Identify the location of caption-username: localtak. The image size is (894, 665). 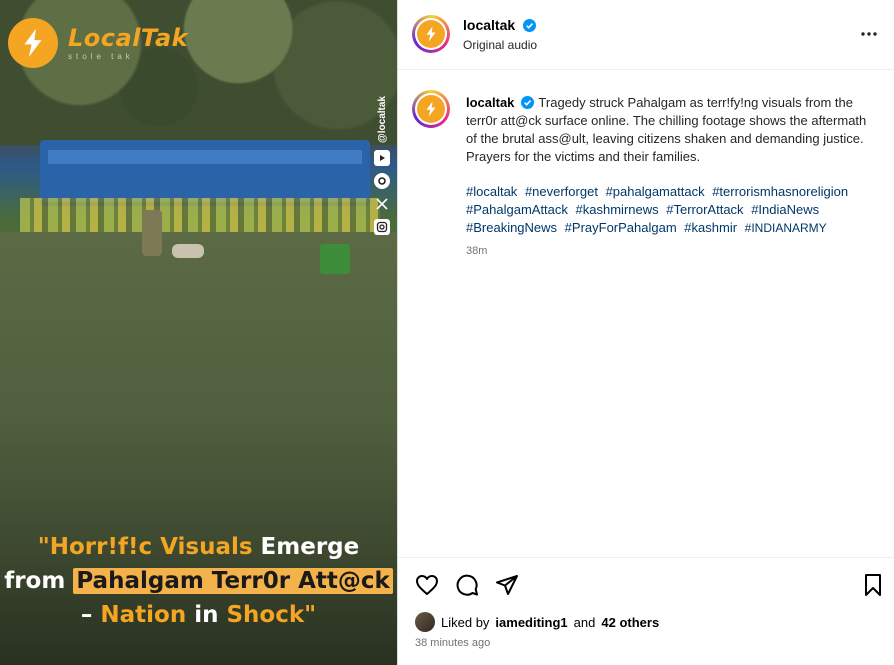
(490, 102).